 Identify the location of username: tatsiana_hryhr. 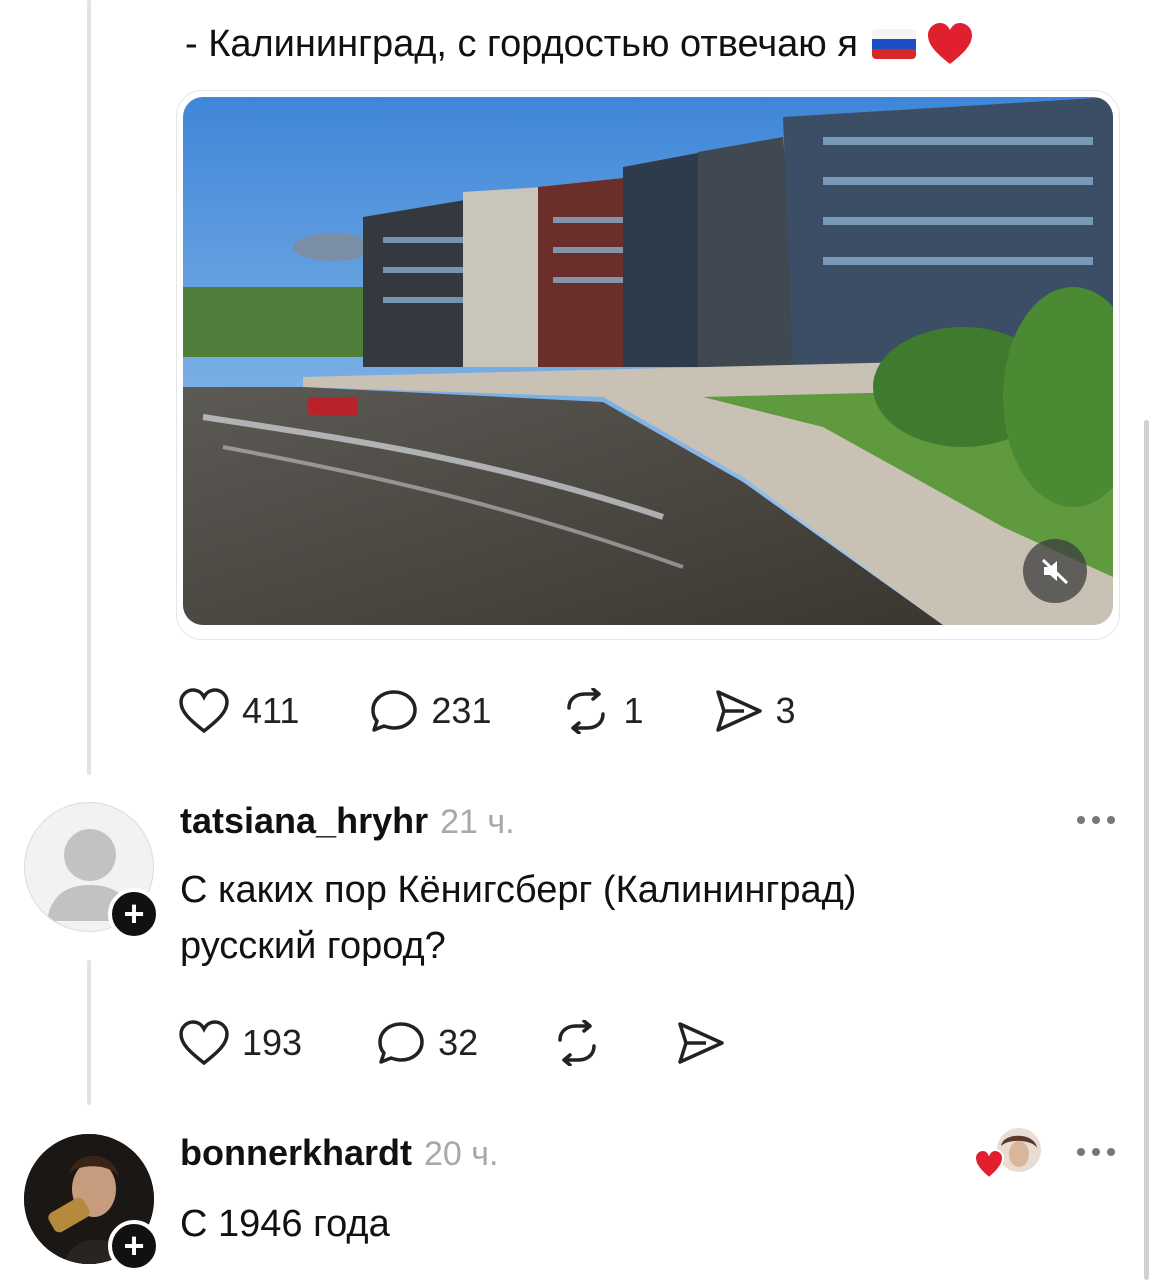
(304, 821).